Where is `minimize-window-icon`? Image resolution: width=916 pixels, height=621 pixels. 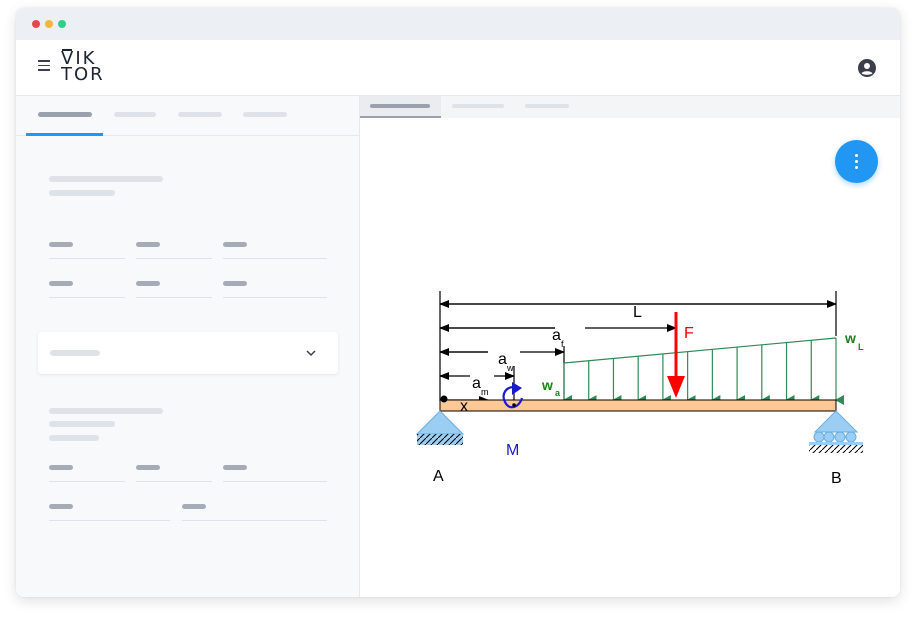 minimize-window-icon is located at coordinates (49, 24).